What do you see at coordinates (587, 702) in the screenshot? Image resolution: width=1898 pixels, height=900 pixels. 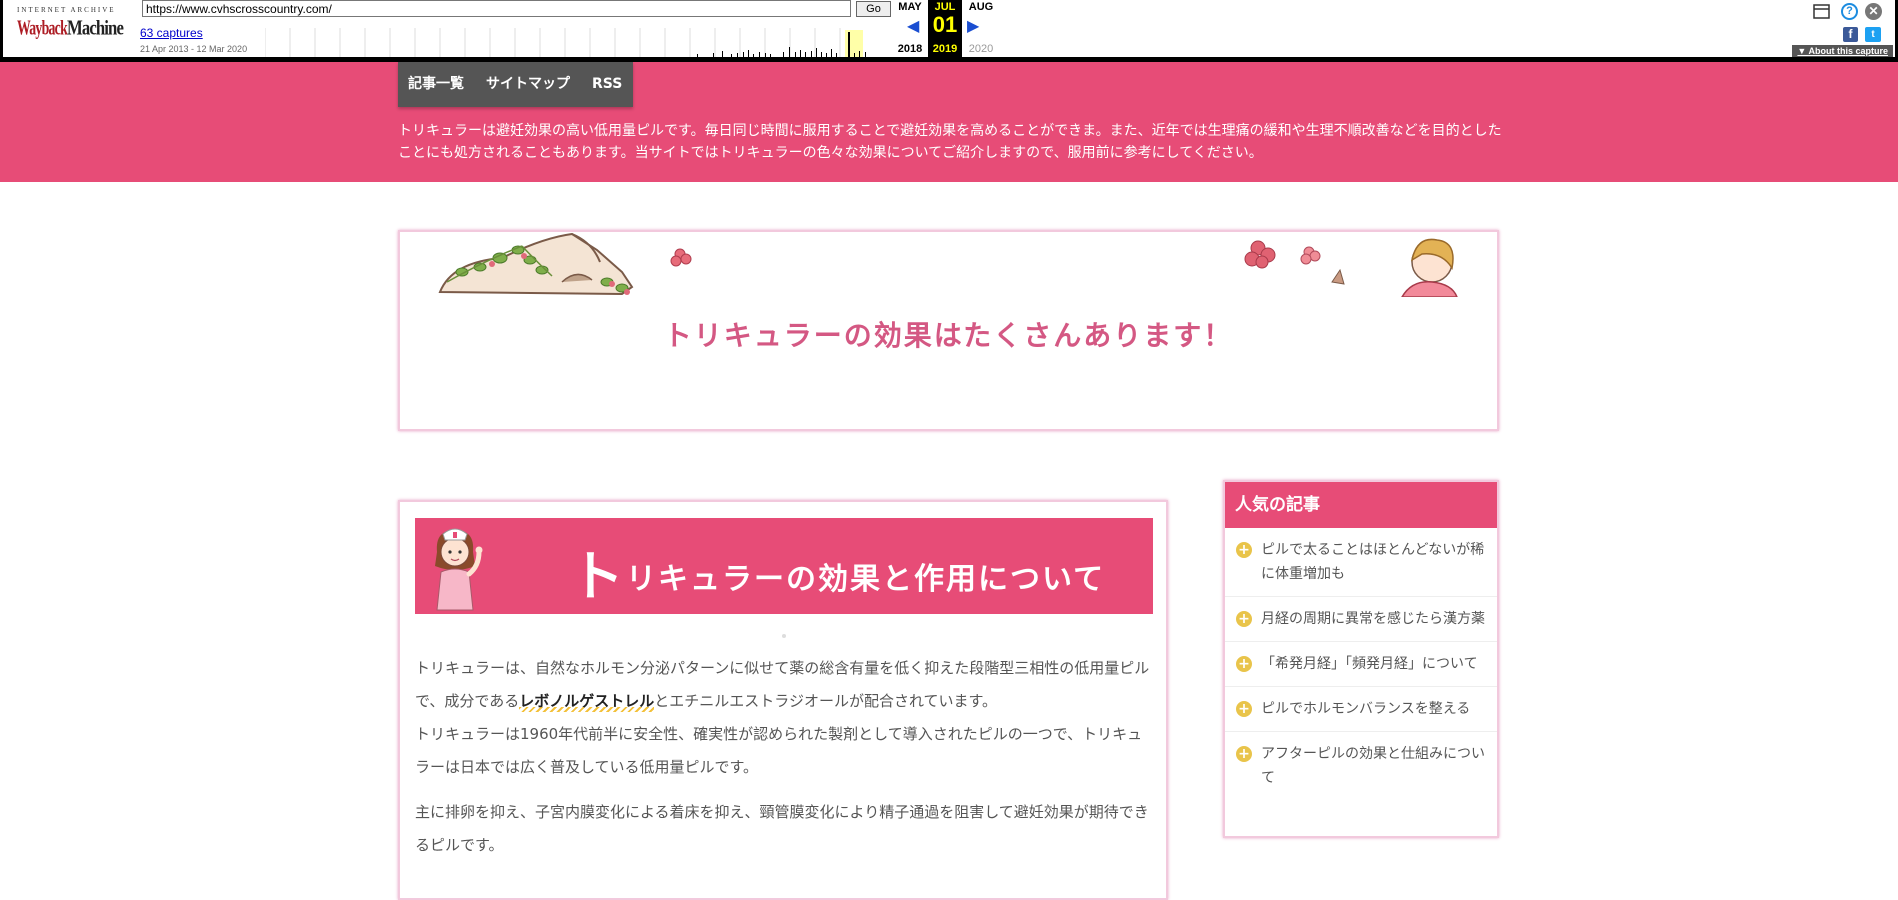 I see `highlight-term: レボノルゲストレル` at bounding box center [587, 702].